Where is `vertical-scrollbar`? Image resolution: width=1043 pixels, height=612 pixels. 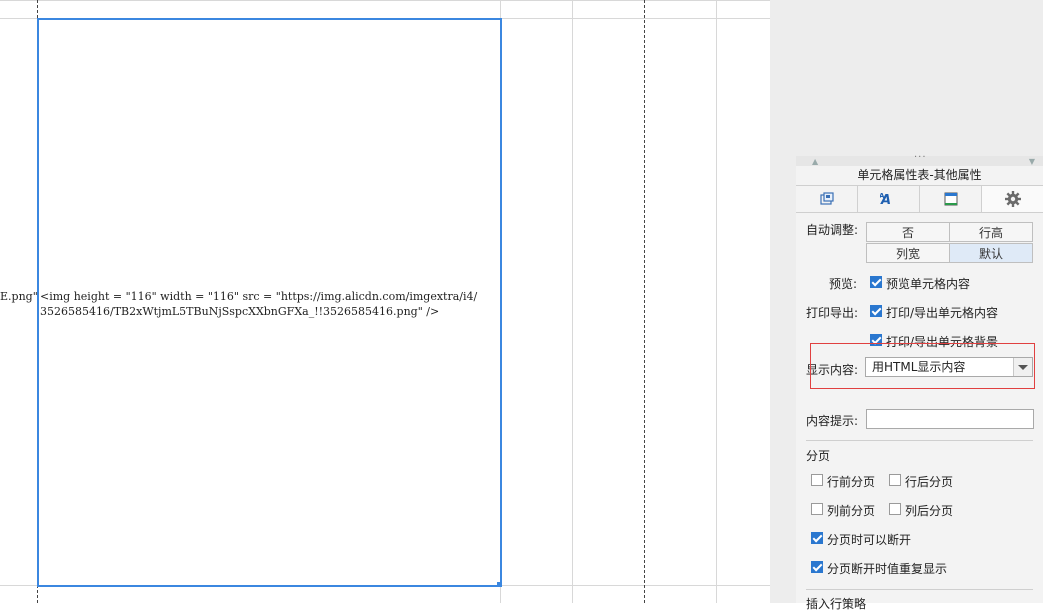
vertical-scrollbar is located at coordinates (783, 301).